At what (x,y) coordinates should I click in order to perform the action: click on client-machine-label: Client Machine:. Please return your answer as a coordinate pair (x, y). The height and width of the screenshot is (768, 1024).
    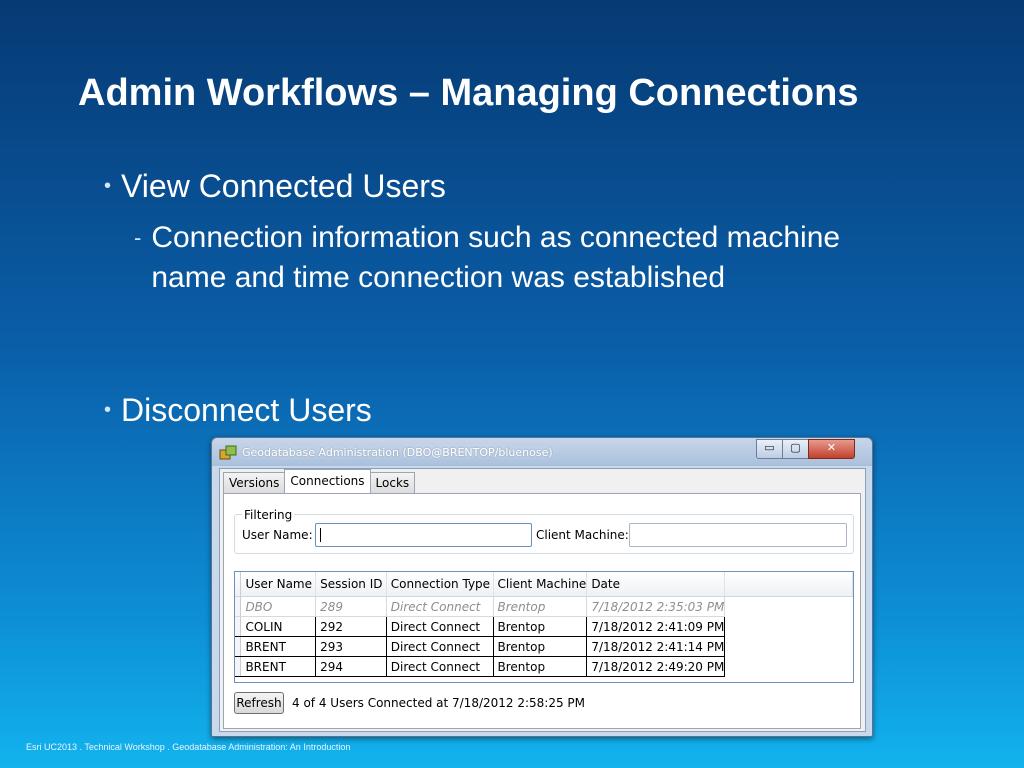
    Looking at the image, I should click on (582, 535).